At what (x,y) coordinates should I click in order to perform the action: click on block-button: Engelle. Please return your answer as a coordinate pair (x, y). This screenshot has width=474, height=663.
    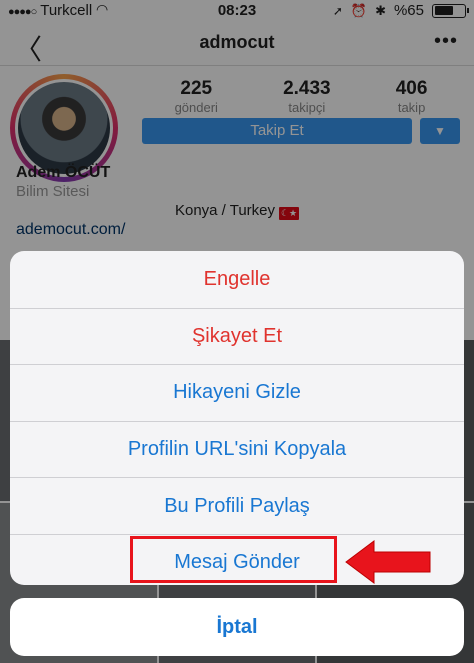
    Looking at the image, I should click on (237, 279).